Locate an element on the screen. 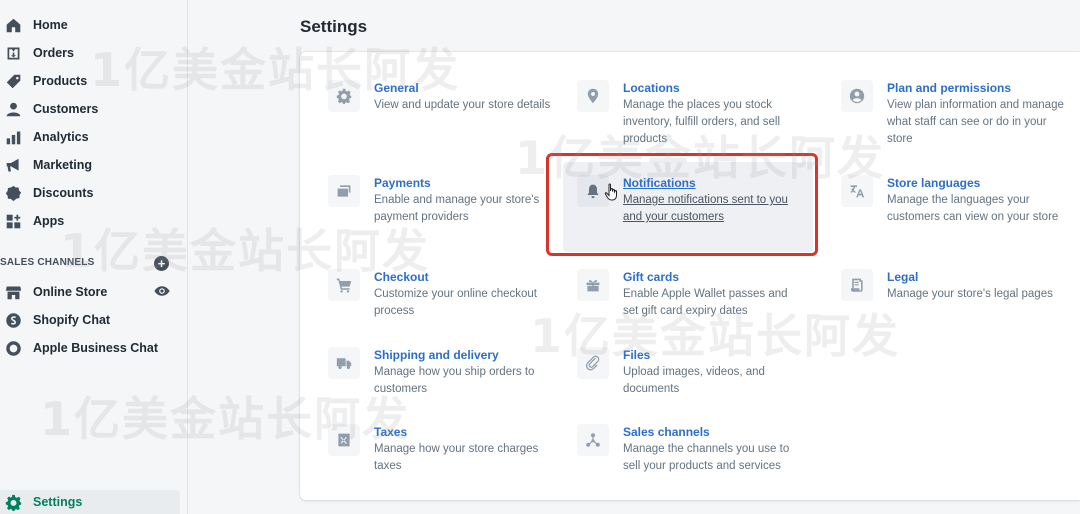 The image size is (1080, 514). nav-customers: Customers is located at coordinates (94, 109).